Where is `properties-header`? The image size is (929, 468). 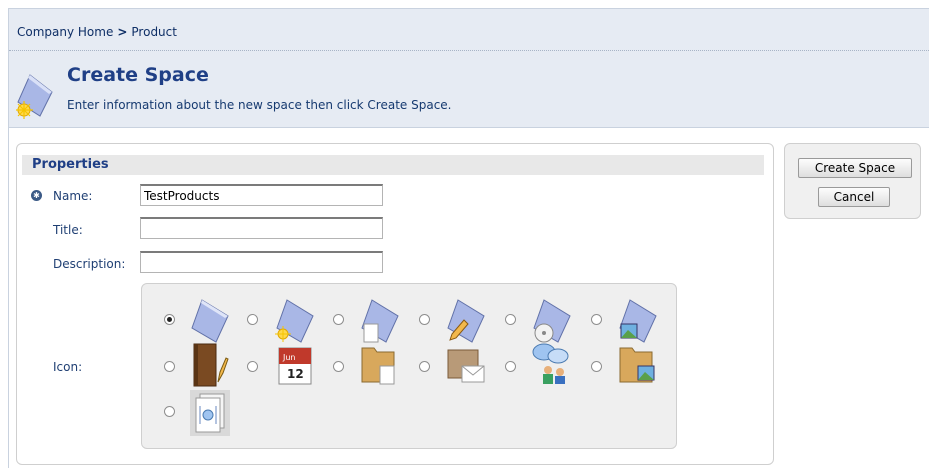 properties-header is located at coordinates (393, 165).